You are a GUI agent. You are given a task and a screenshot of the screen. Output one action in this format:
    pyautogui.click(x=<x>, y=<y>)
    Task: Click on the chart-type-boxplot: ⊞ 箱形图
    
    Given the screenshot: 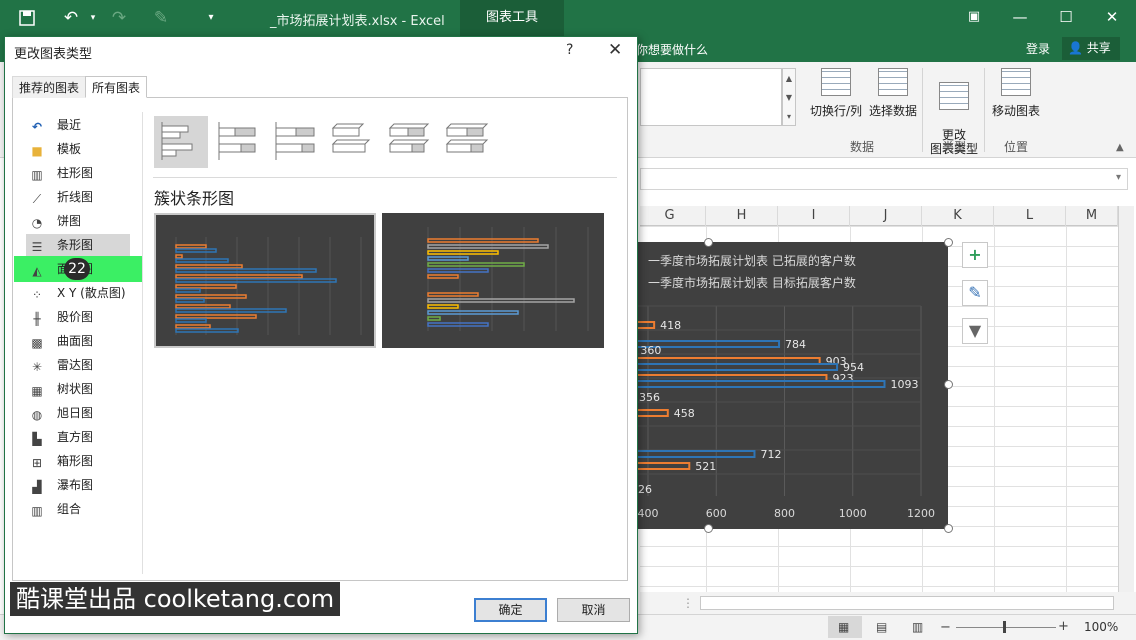 What is the action you would take?
    pyautogui.click(x=78, y=461)
    